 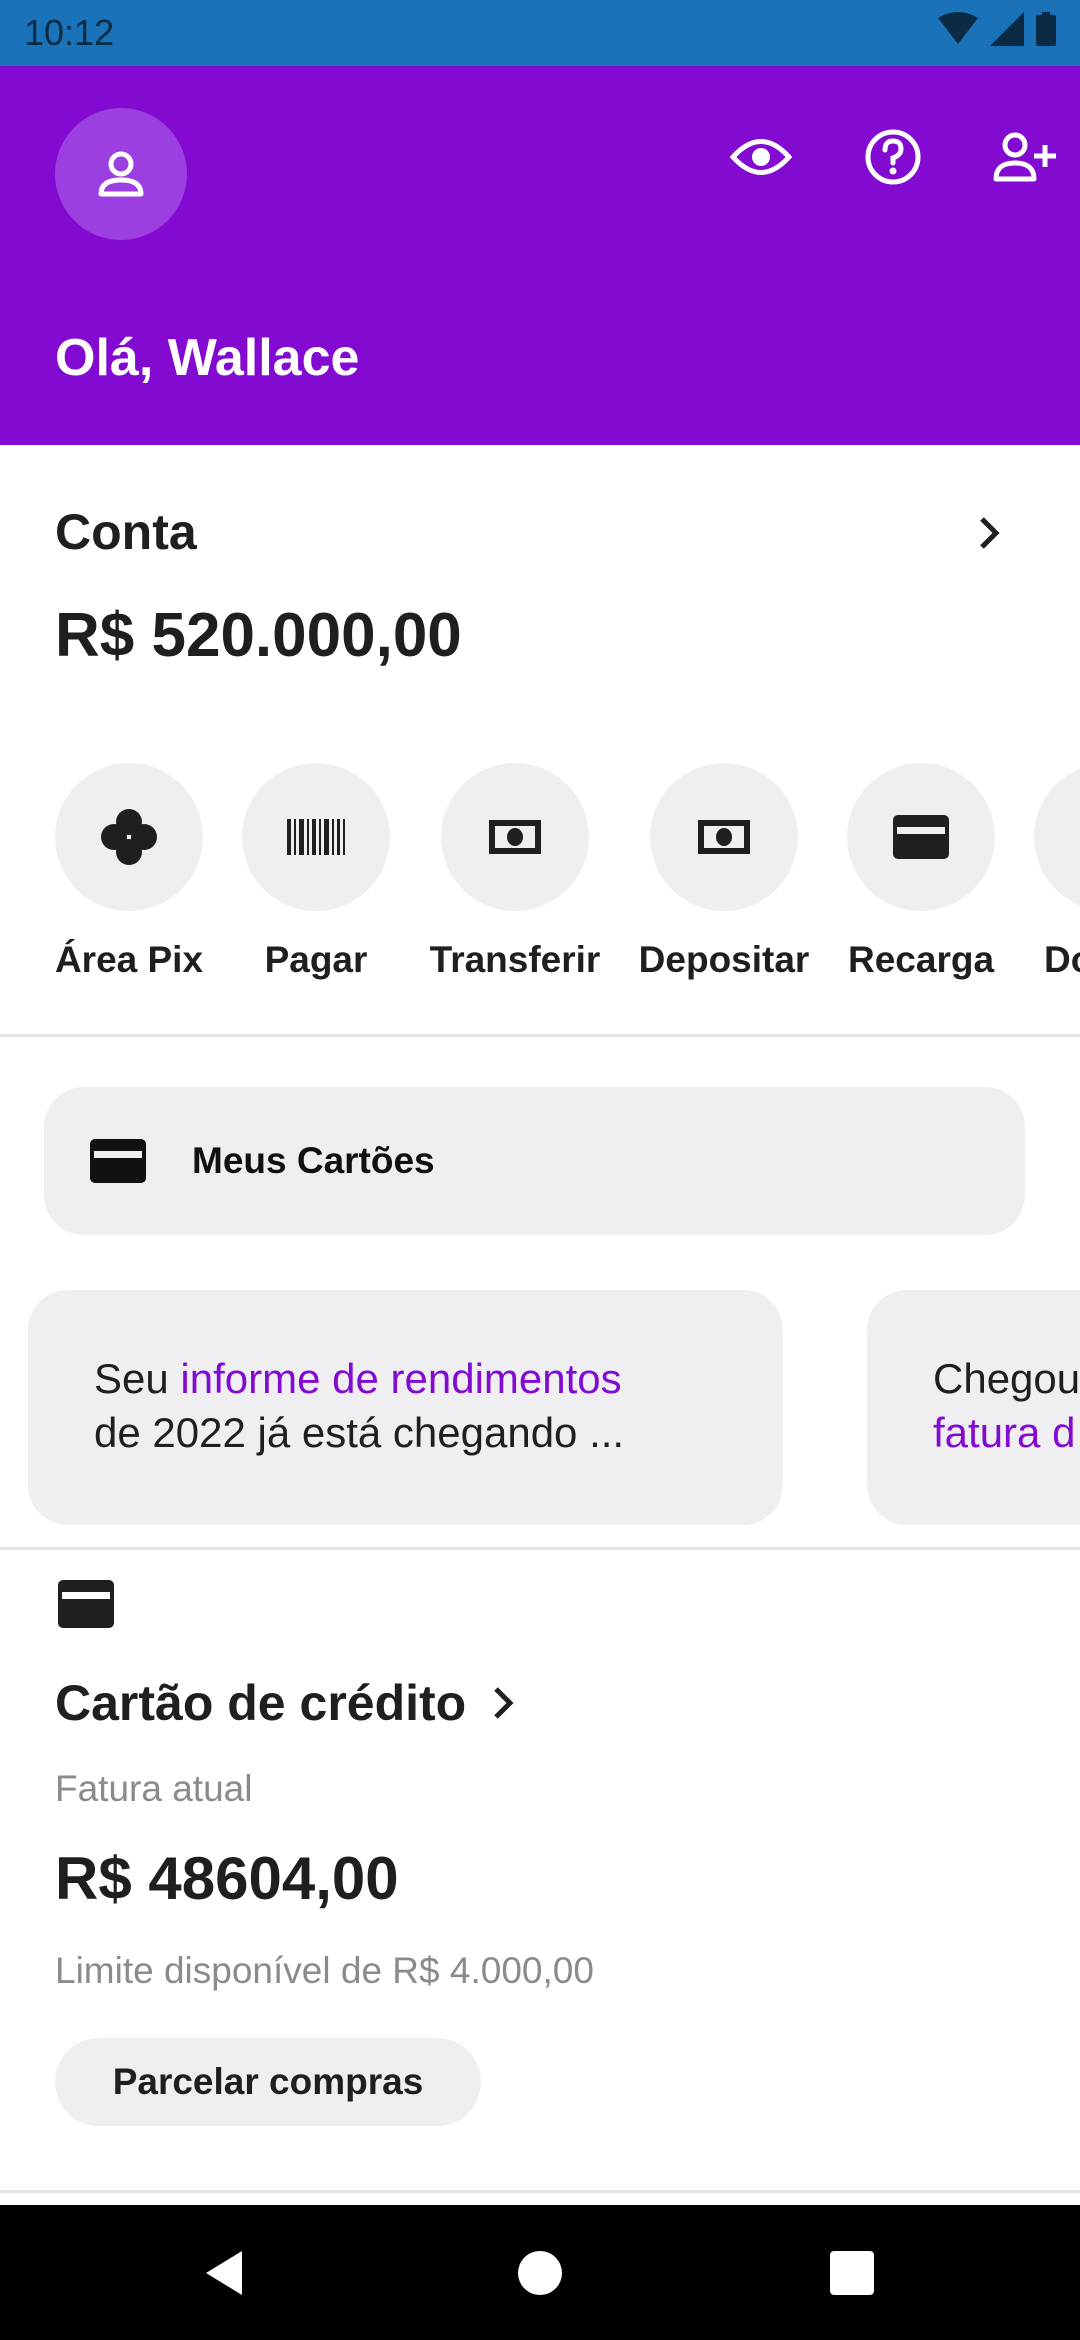 I want to click on pix-icon-circle, so click(x=129, y=837).